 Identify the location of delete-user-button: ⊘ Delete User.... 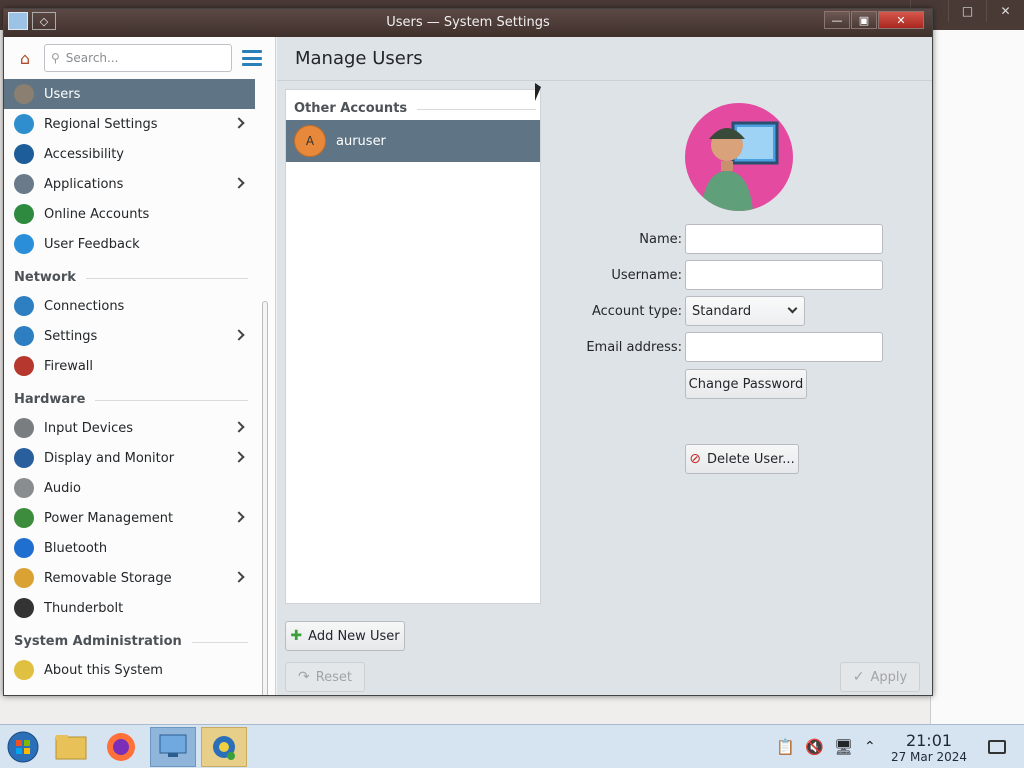
(742, 459).